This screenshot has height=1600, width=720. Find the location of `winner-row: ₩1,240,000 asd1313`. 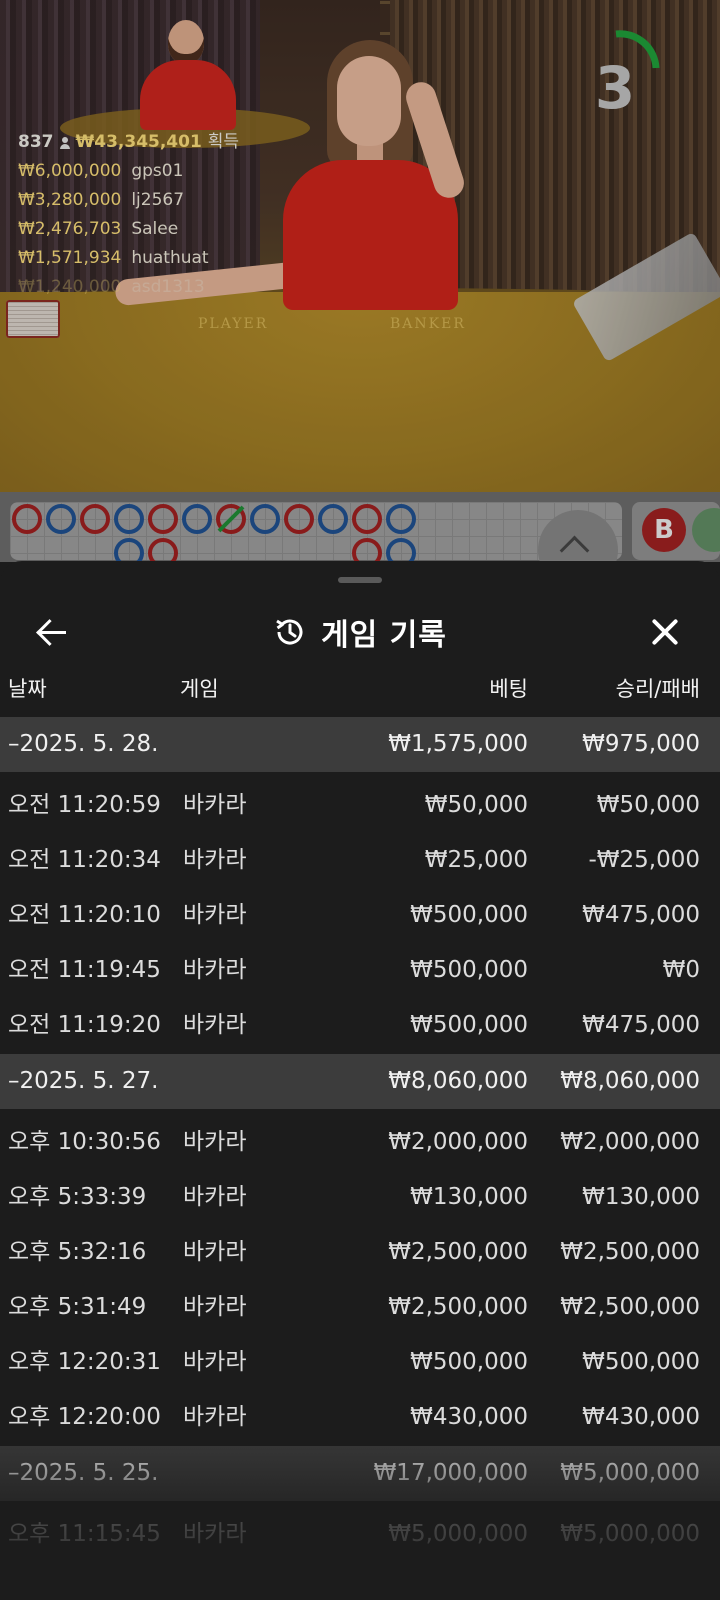

winner-row: ₩1,240,000 asd1313 is located at coordinates (128, 287).